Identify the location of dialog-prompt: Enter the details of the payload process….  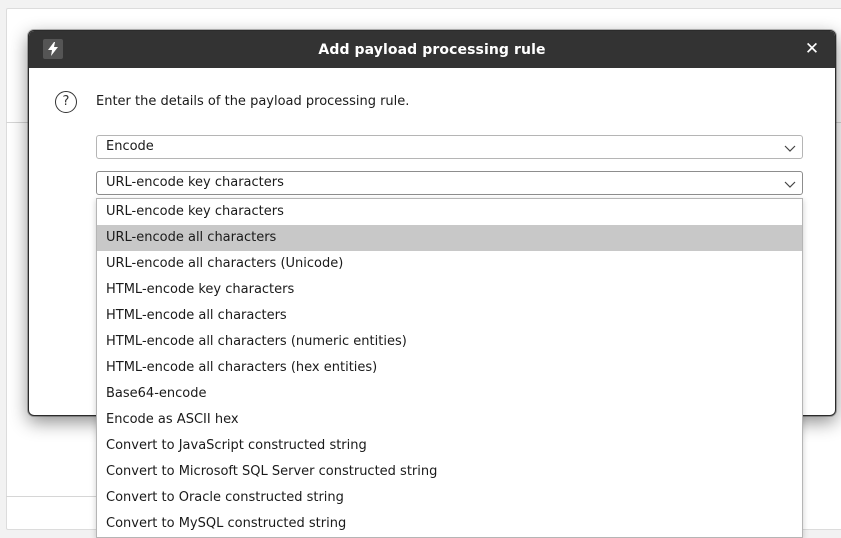
(253, 101).